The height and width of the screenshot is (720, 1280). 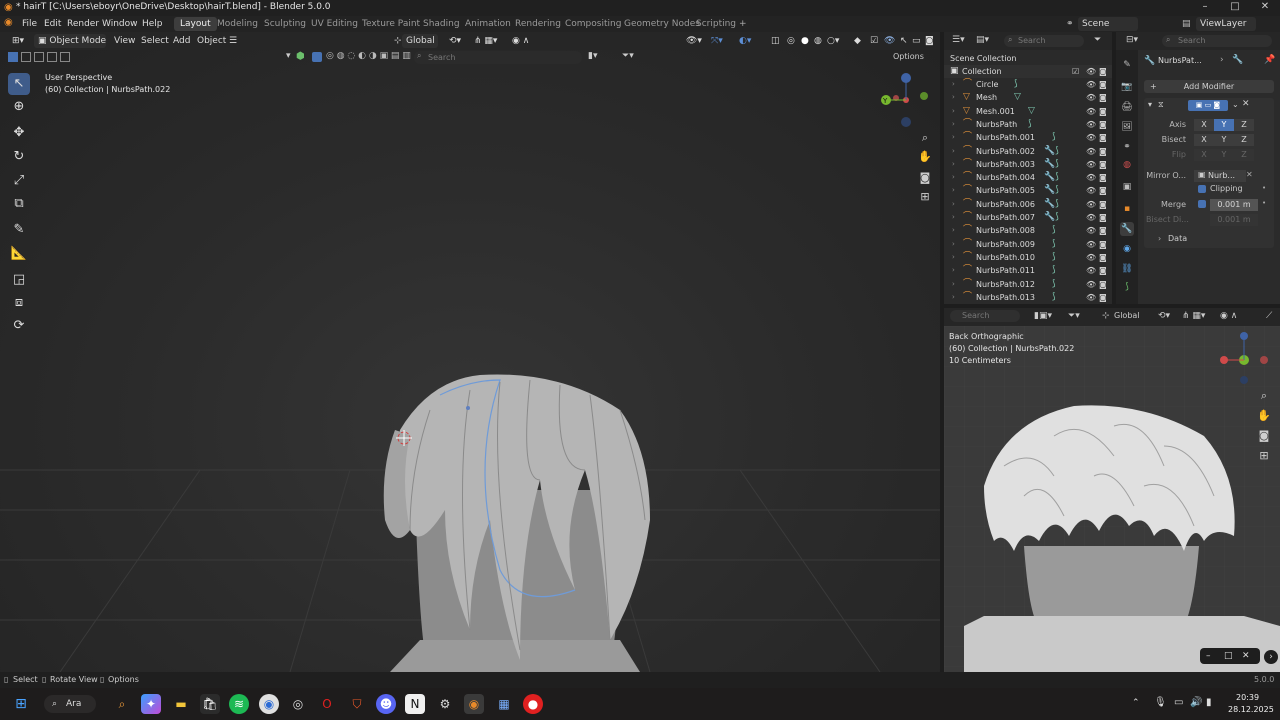 I want to click on menu-file: File, so click(x=29, y=24).